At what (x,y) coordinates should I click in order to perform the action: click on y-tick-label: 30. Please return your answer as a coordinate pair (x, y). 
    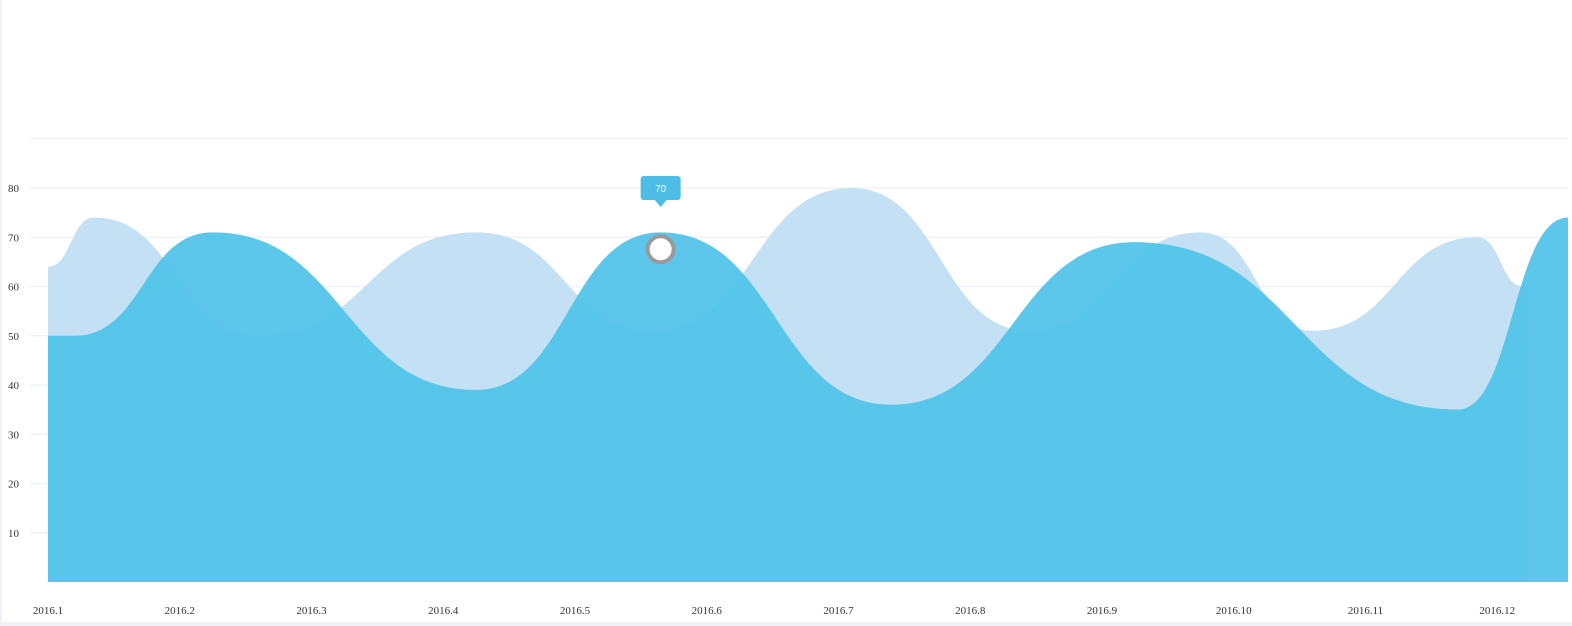
    Looking at the image, I should click on (14, 435).